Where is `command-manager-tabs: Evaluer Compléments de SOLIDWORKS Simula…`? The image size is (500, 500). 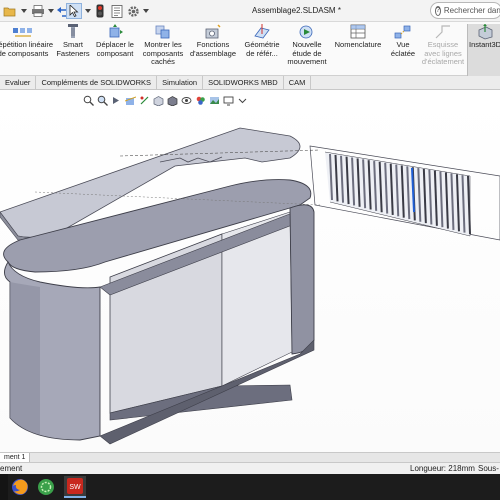
command-manager-tabs: Evaluer Compléments de SOLIDWORKS Simula… is located at coordinates (250, 83).